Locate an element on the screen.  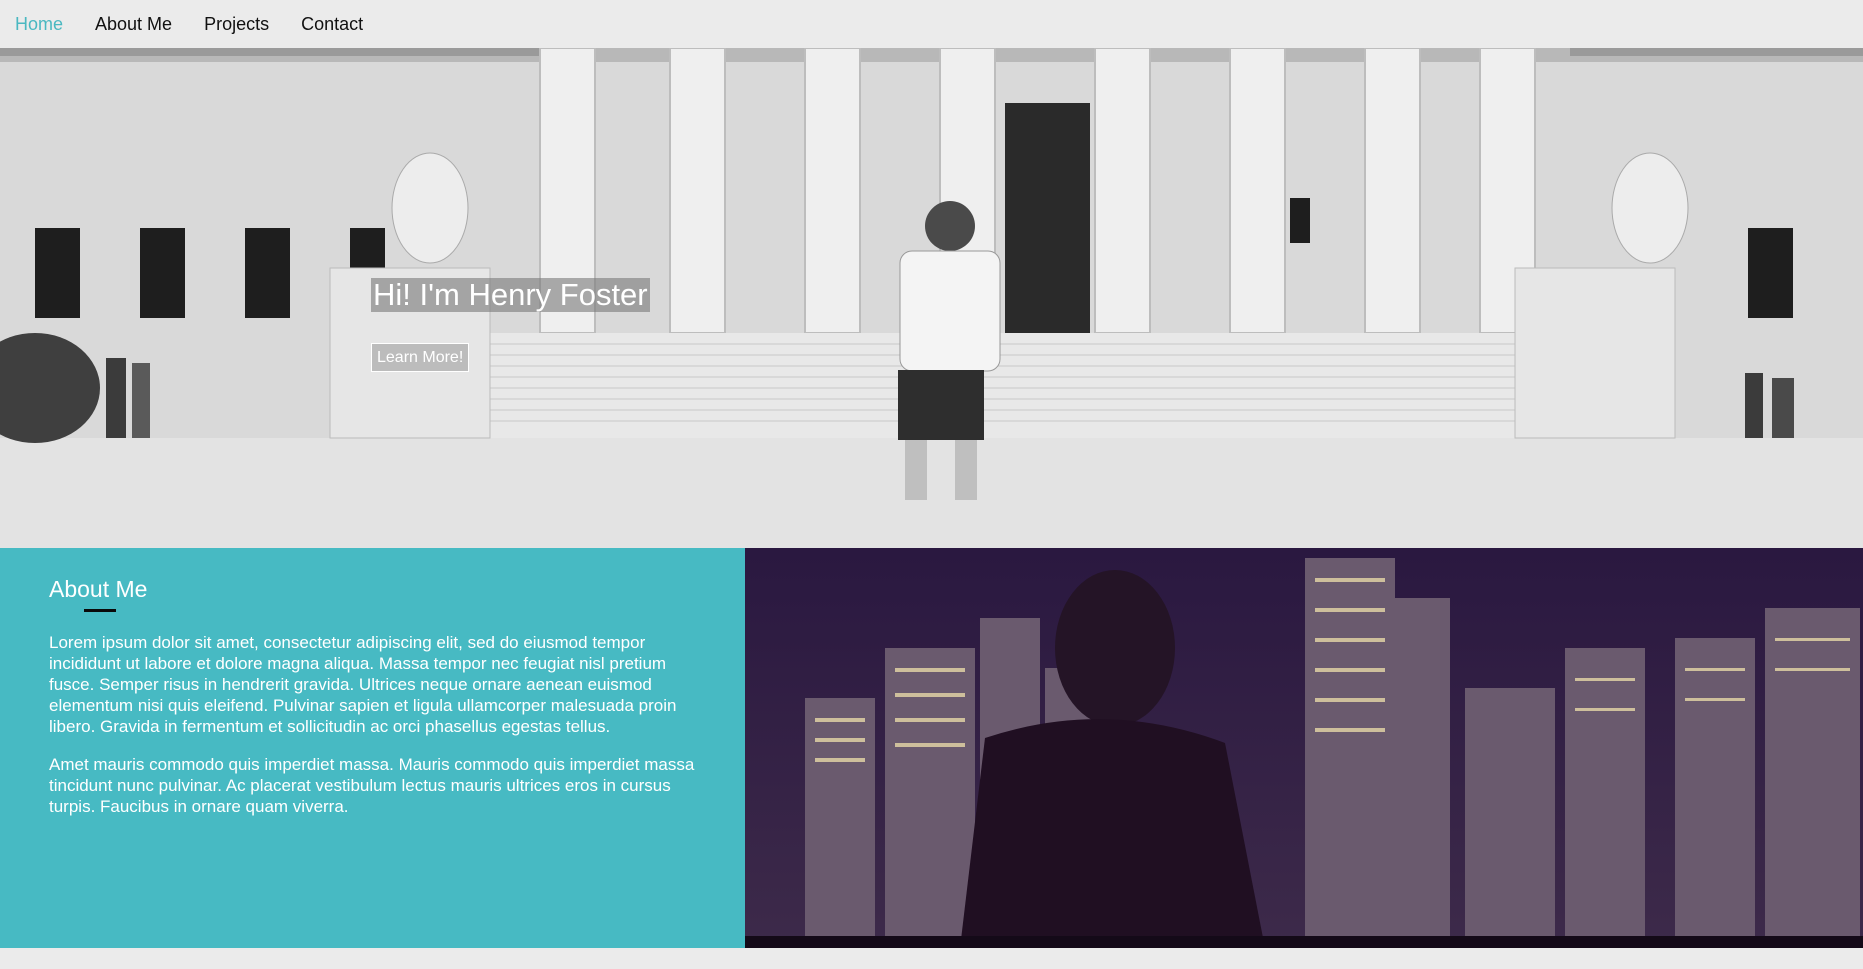
nav-link-projects: Projects is located at coordinates (236, 24).